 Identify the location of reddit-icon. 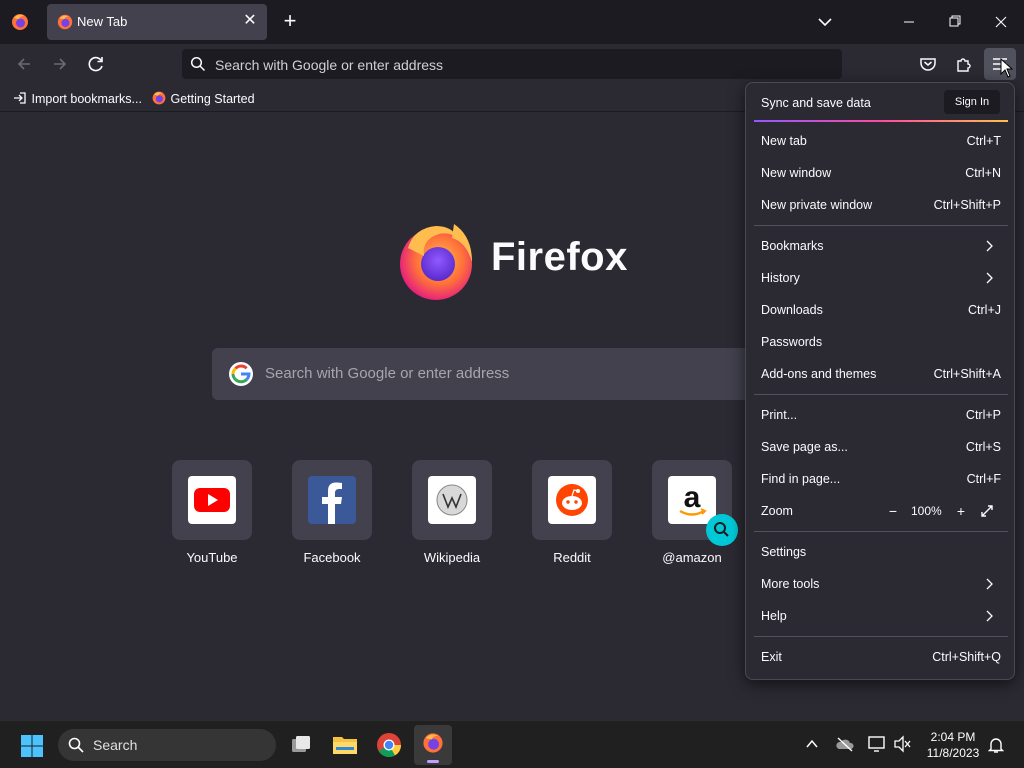
(572, 500).